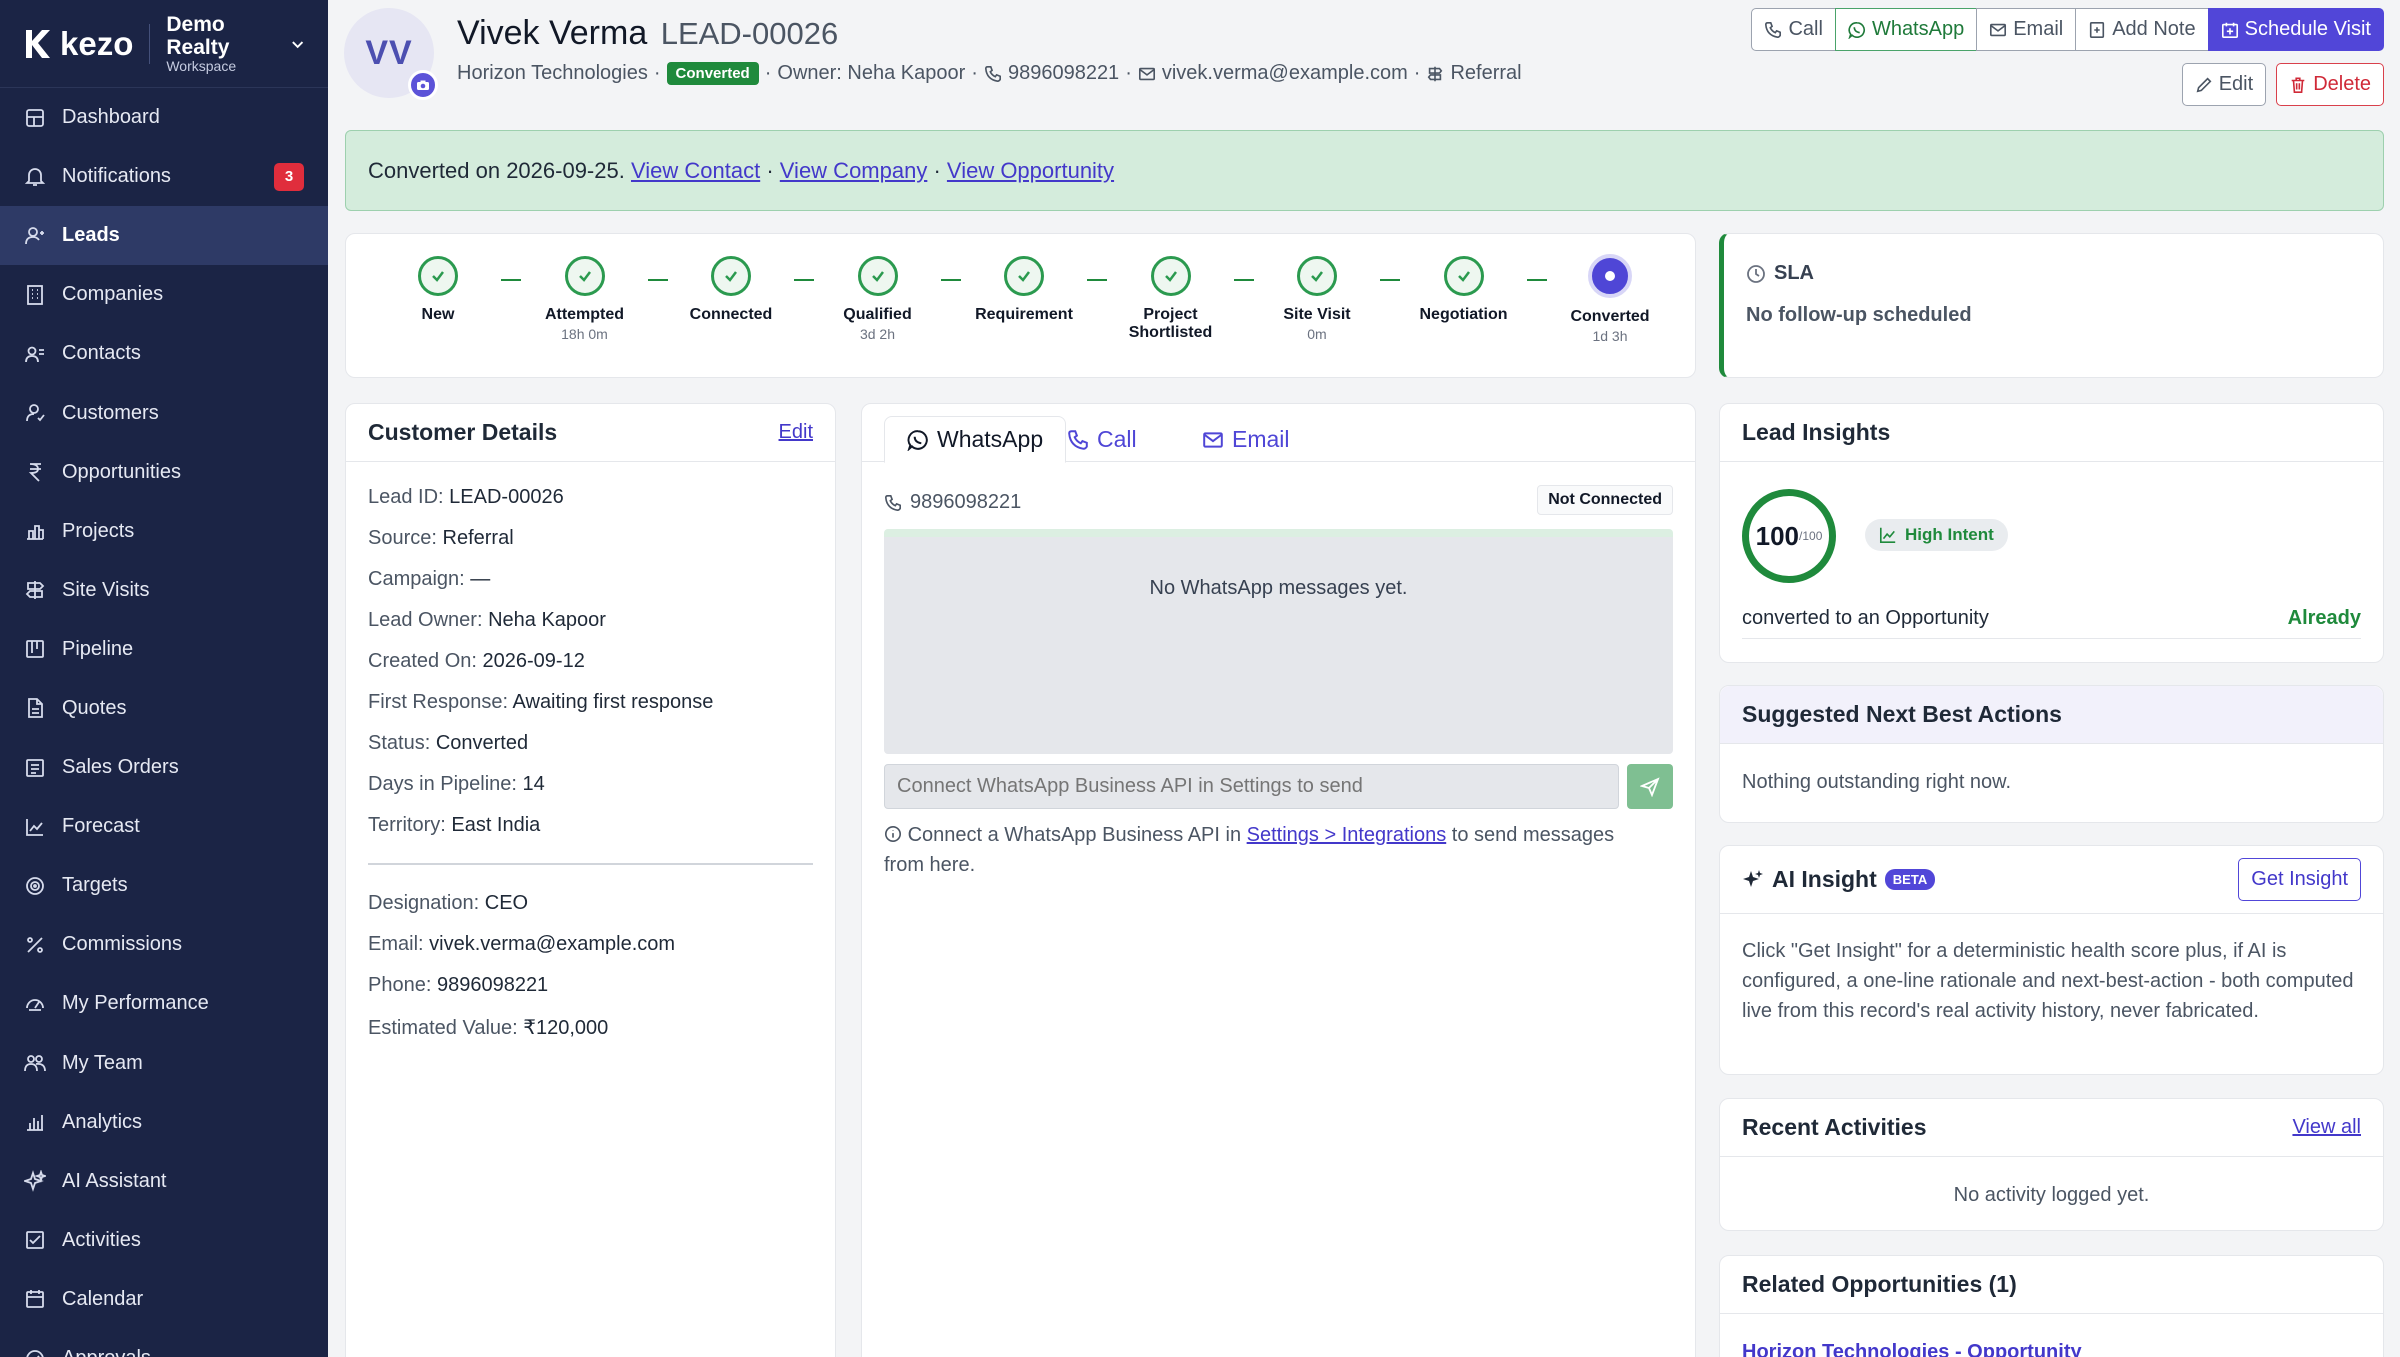  What do you see at coordinates (1024, 291) in the screenshot?
I see `stage-requirement: Requirement` at bounding box center [1024, 291].